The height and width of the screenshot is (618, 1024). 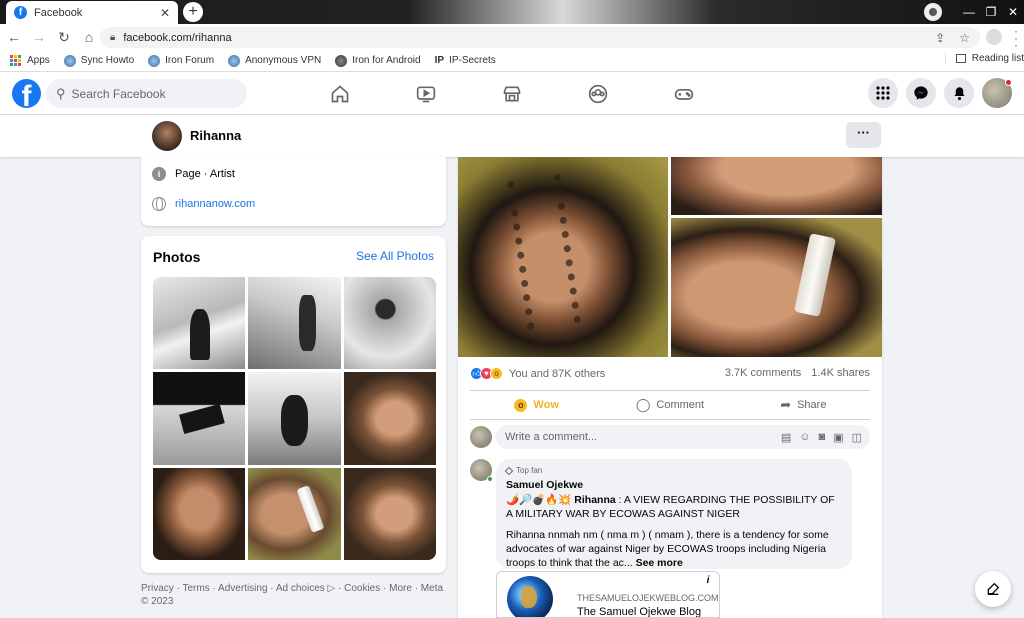 What do you see at coordinates (39, 37) in the screenshot?
I see `forward-arrow-icon: →` at bounding box center [39, 37].